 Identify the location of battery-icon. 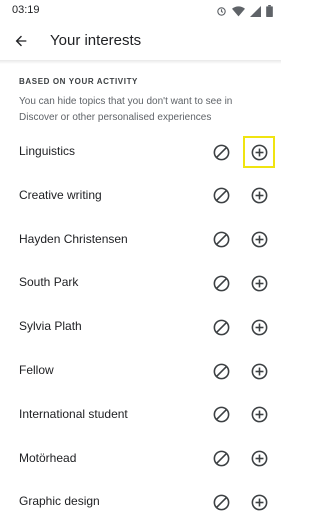
(269, 11).